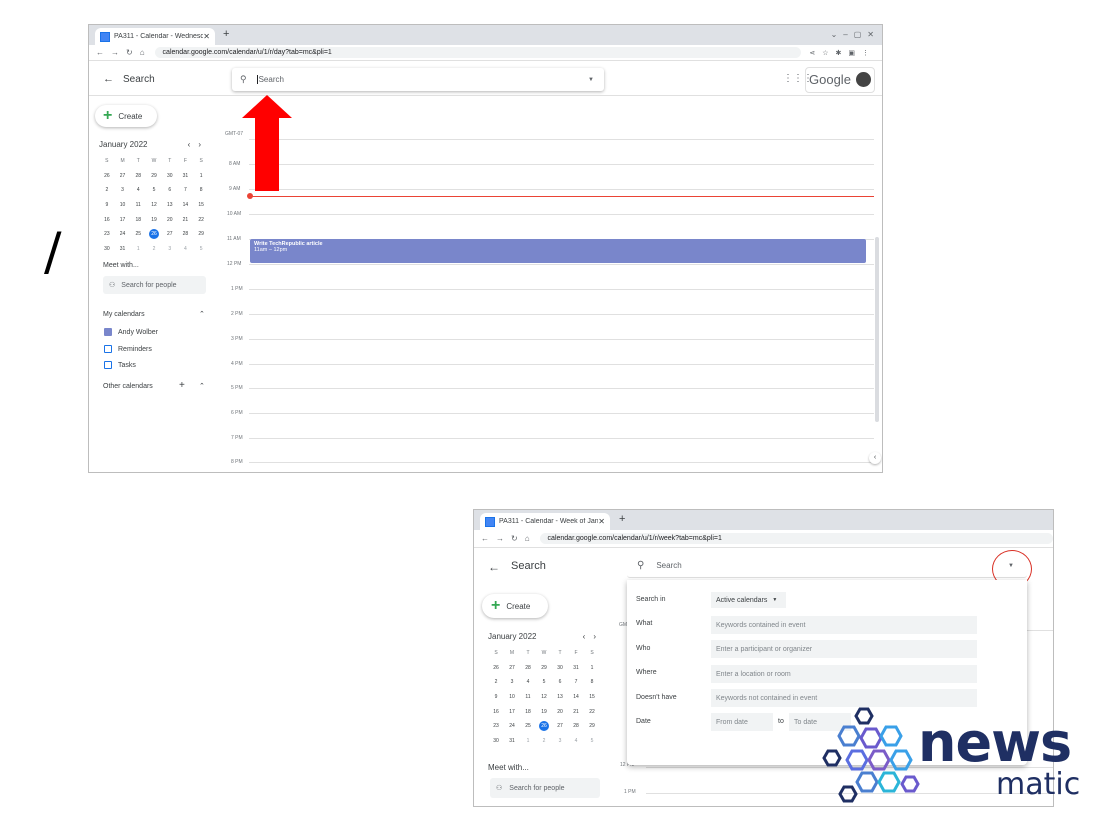 Image resolution: width=1110 pixels, height=833 pixels. Describe the element at coordinates (844, 625) in the screenshot. I see `what-field: Keywords contained in event` at that location.